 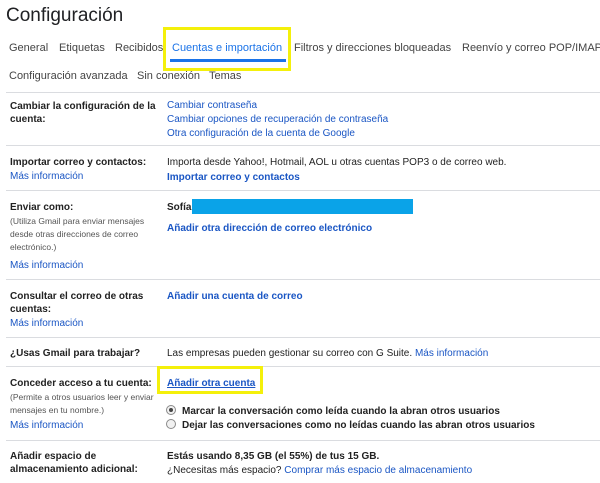 What do you see at coordinates (68, 76) in the screenshot?
I see `tab-advanced: Configuración avanzada` at bounding box center [68, 76].